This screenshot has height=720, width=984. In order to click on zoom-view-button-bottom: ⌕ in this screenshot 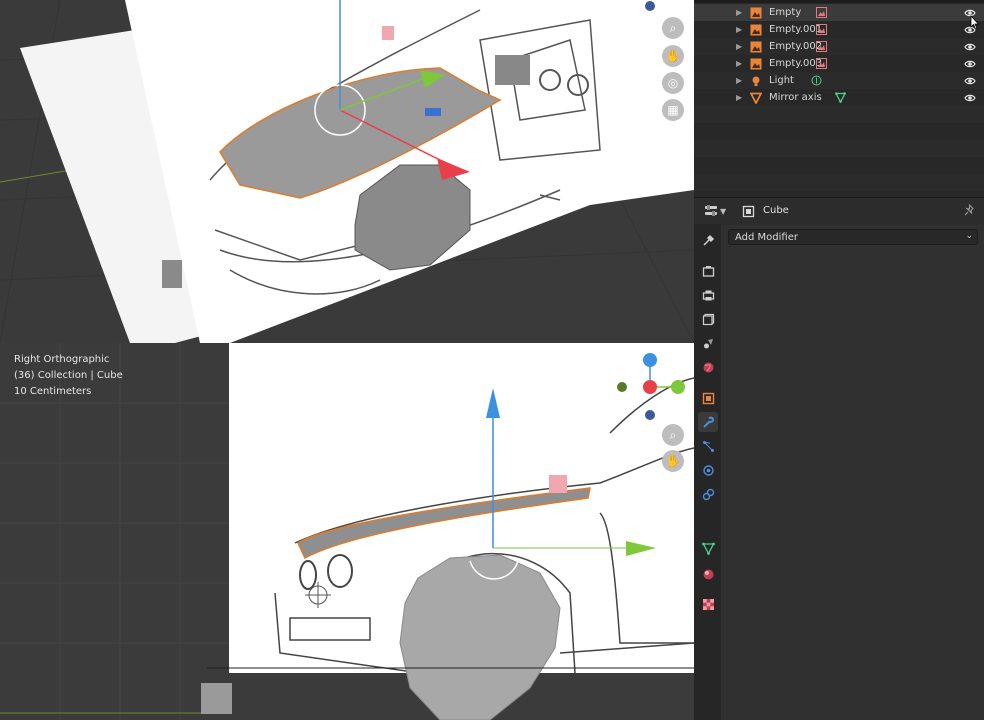, I will do `click(673, 435)`.